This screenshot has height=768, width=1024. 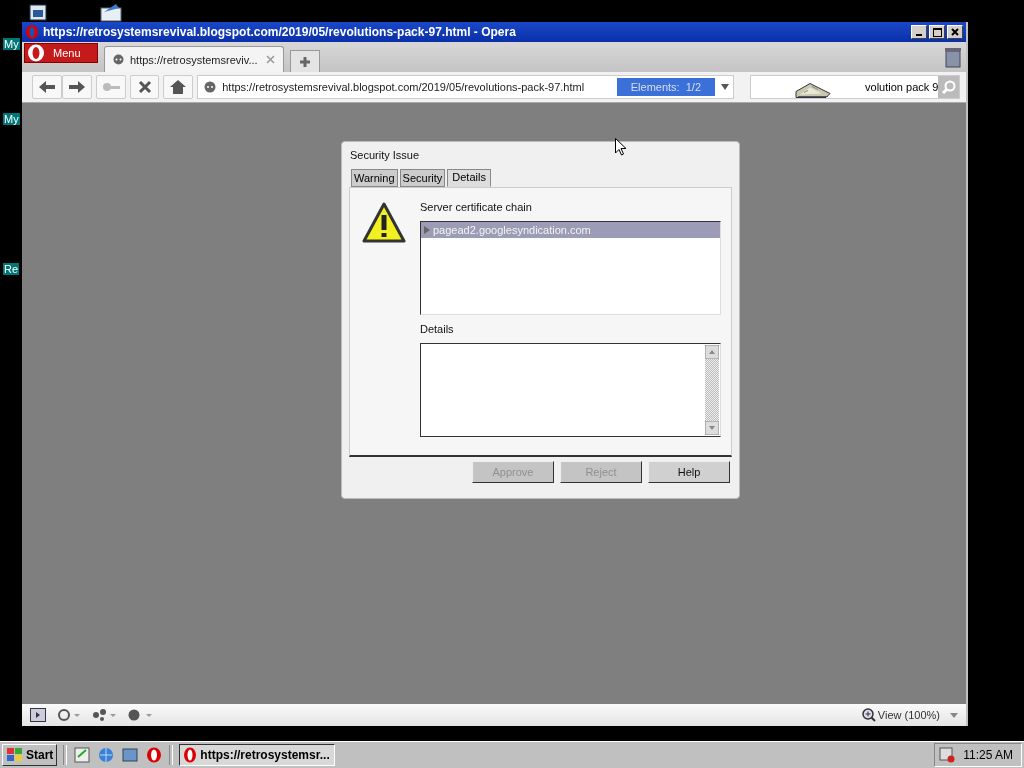 I want to click on scroll-down-icon, so click(x=712, y=428).